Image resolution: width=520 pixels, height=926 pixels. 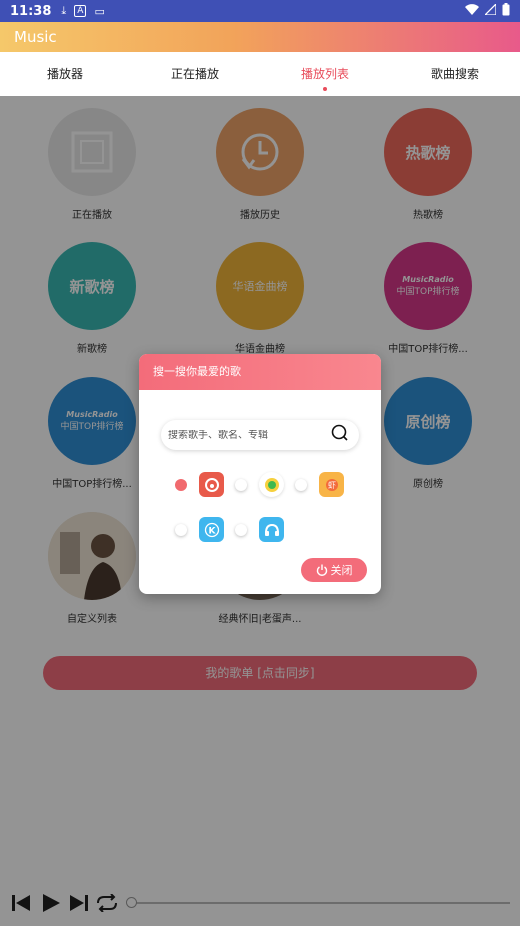 I want to click on svg-text: K, so click(x=212, y=531).